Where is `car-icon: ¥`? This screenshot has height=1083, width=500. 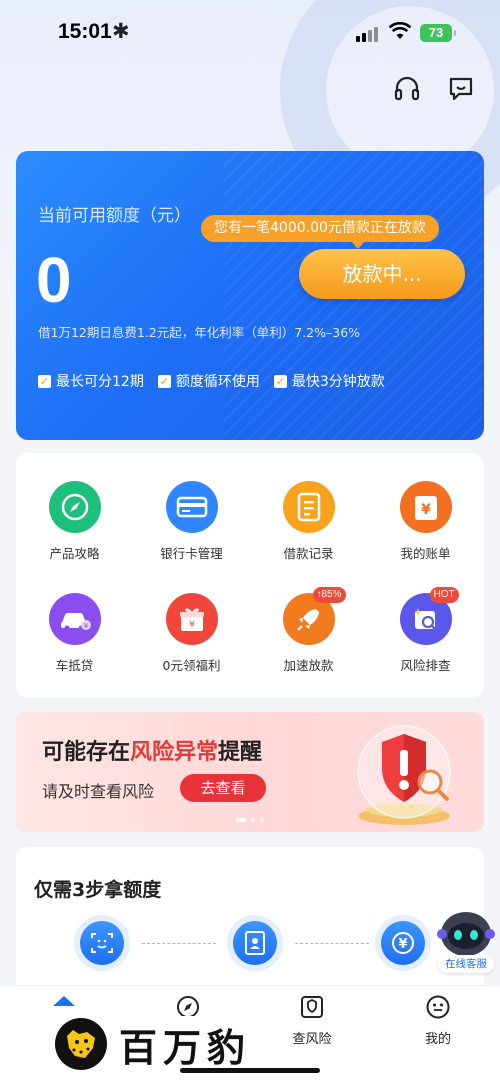 car-icon: ¥ is located at coordinates (74, 619).